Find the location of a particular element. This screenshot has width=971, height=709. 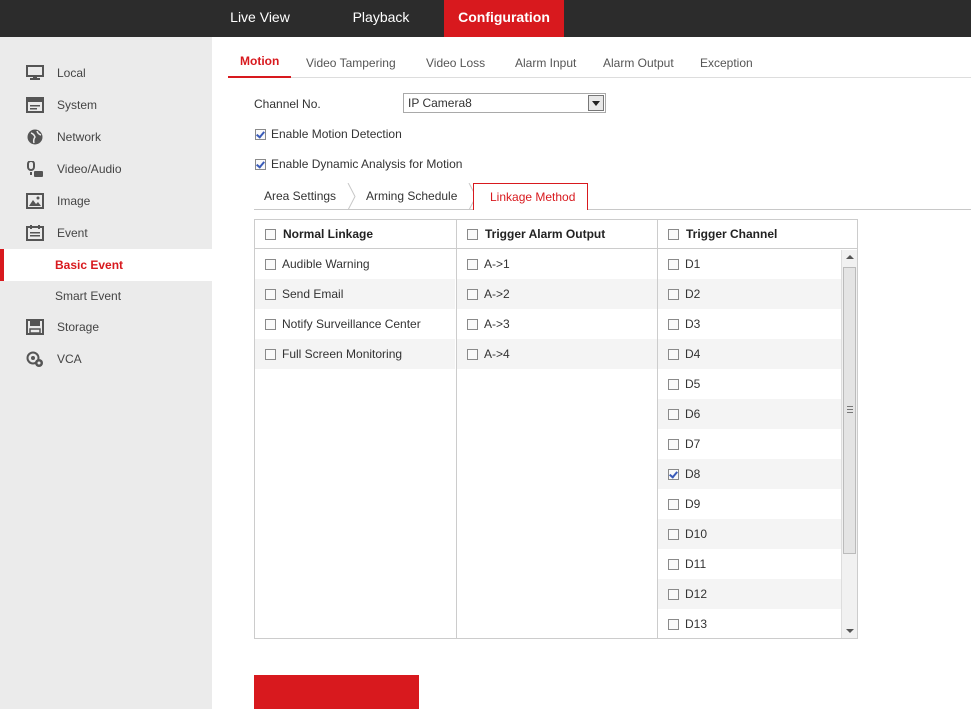

channel-d1-checkbox is located at coordinates (673, 264).